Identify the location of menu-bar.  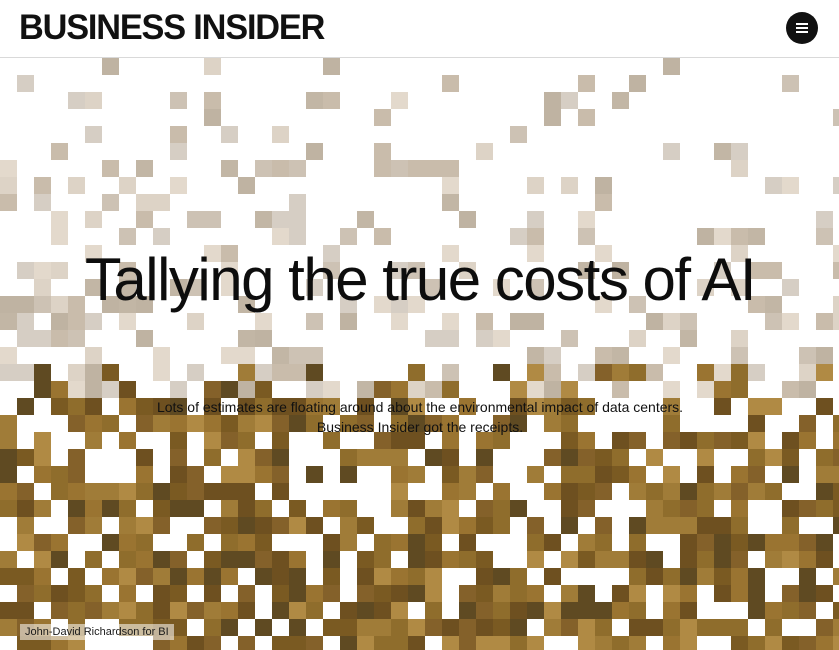
(802, 24).